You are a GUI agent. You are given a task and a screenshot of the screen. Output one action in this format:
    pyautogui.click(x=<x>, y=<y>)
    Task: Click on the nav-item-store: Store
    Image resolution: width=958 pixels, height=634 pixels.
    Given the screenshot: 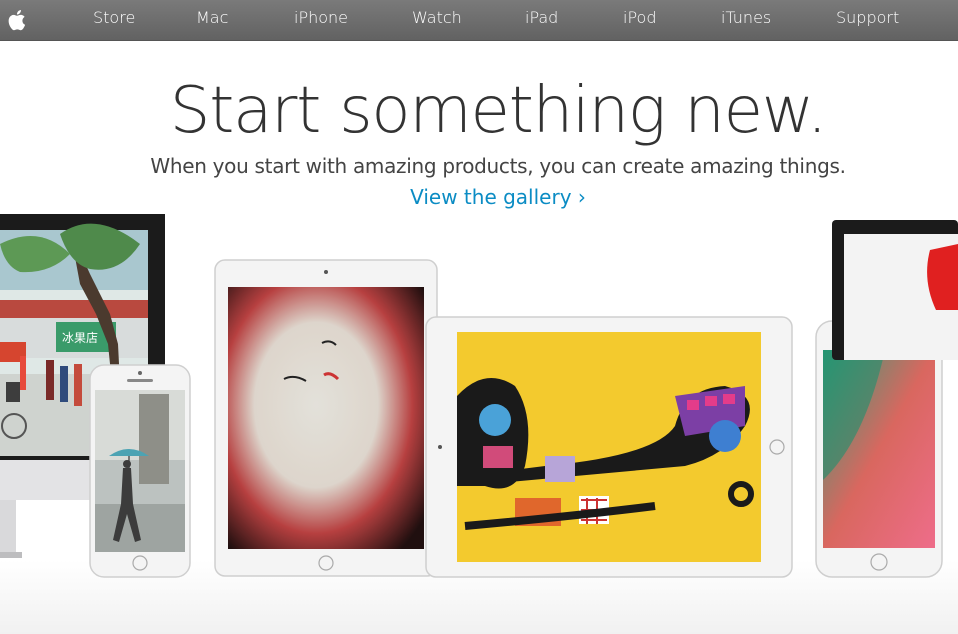 What is the action you would take?
    pyautogui.click(x=114, y=20)
    